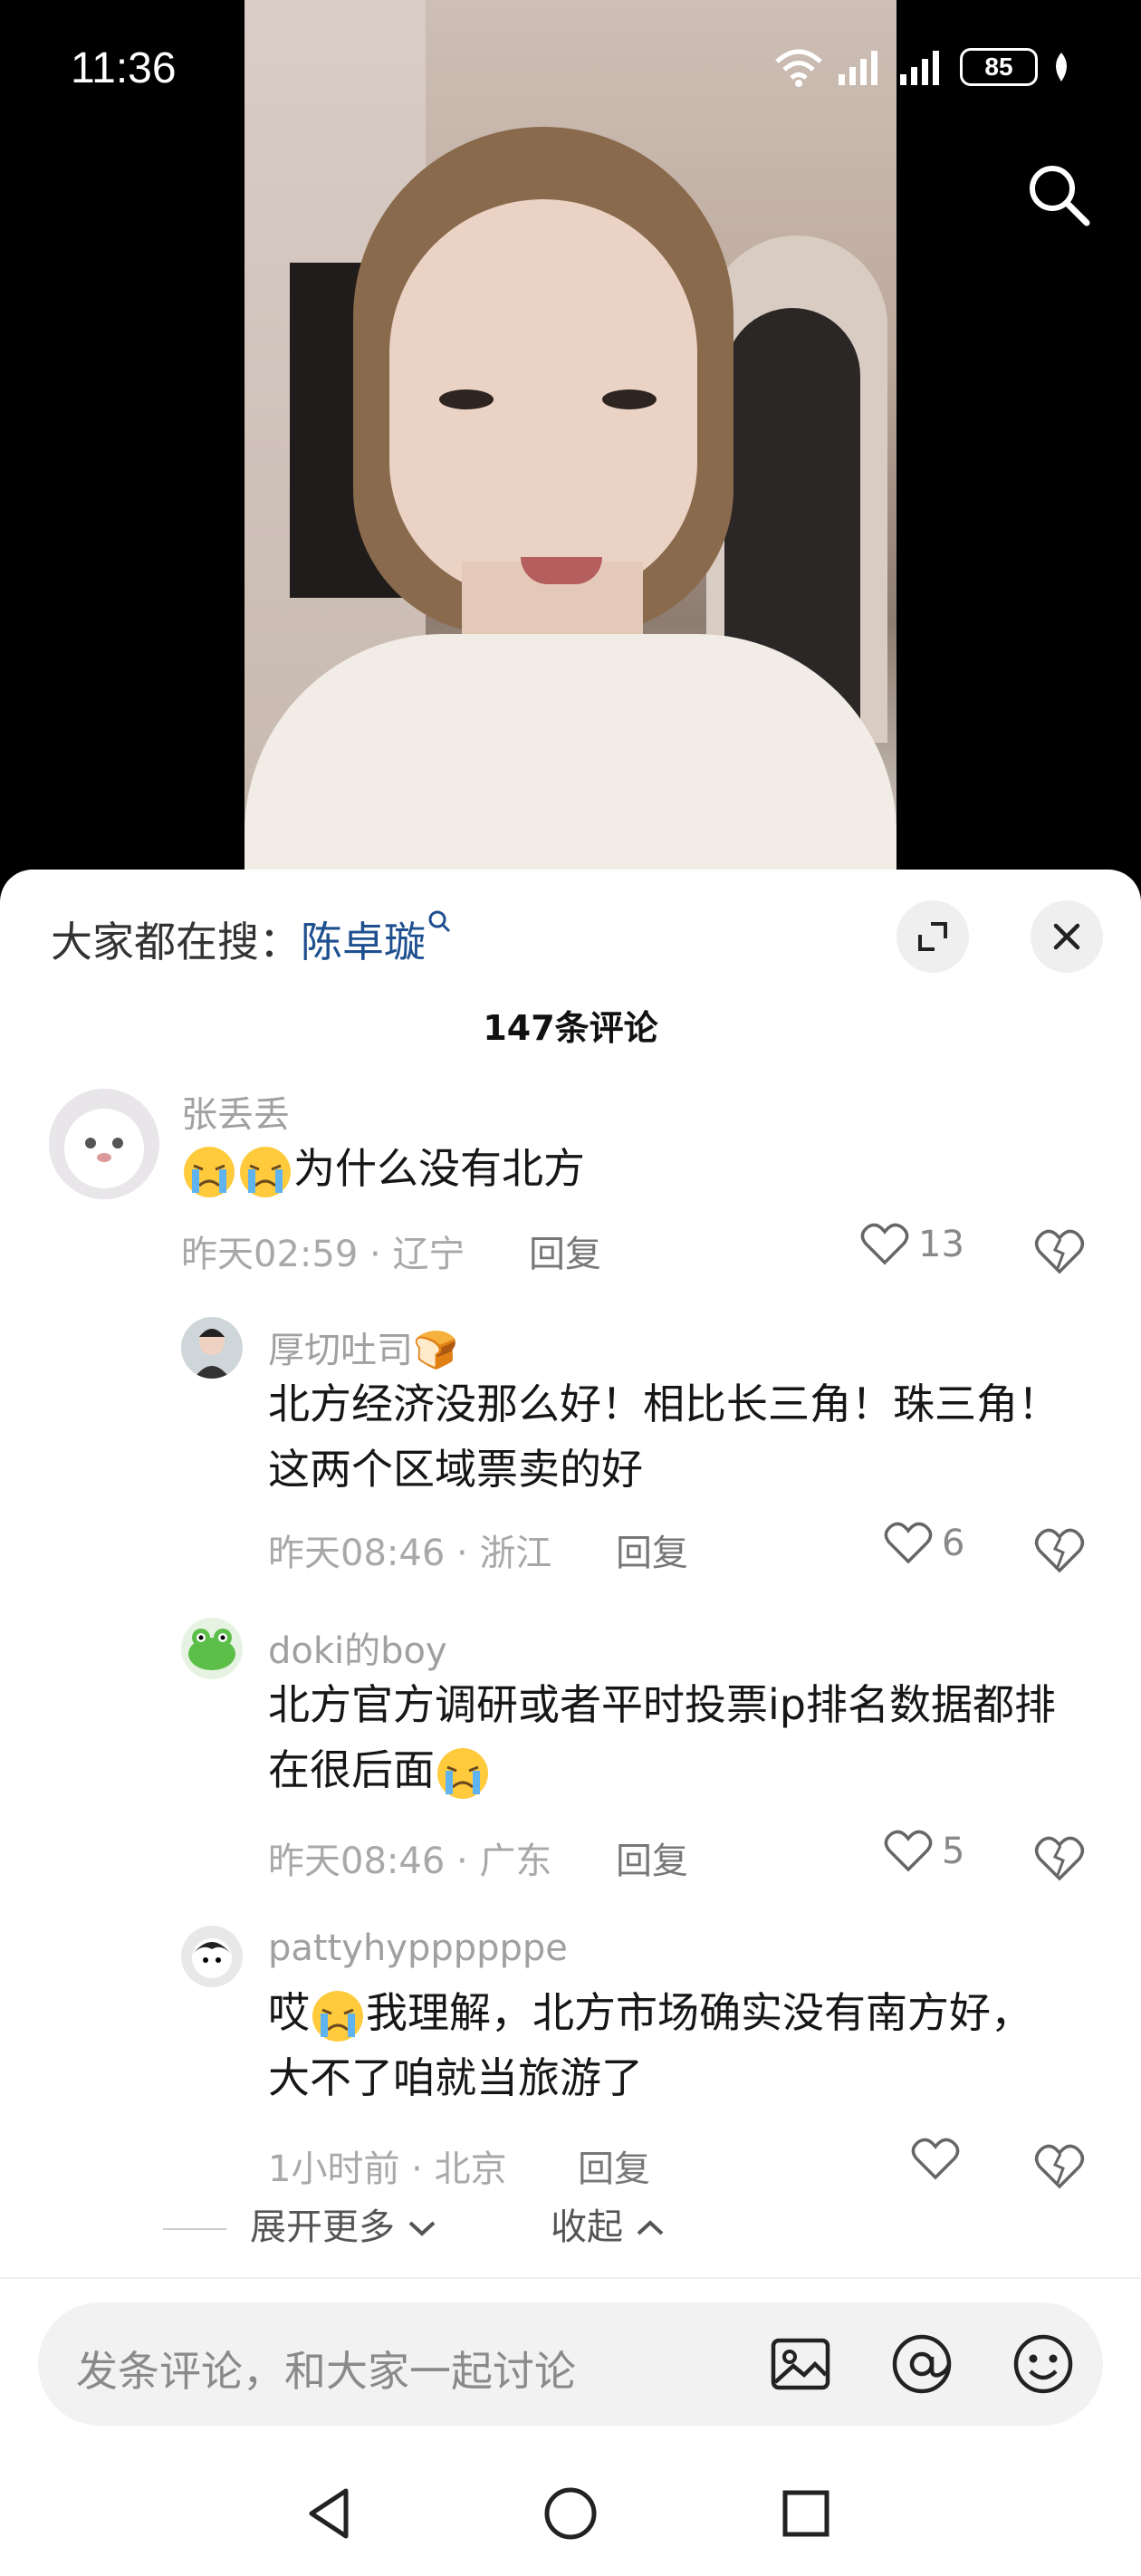 The width and height of the screenshot is (1141, 2576). I want to click on collapse-button: 收起, so click(609, 2223).